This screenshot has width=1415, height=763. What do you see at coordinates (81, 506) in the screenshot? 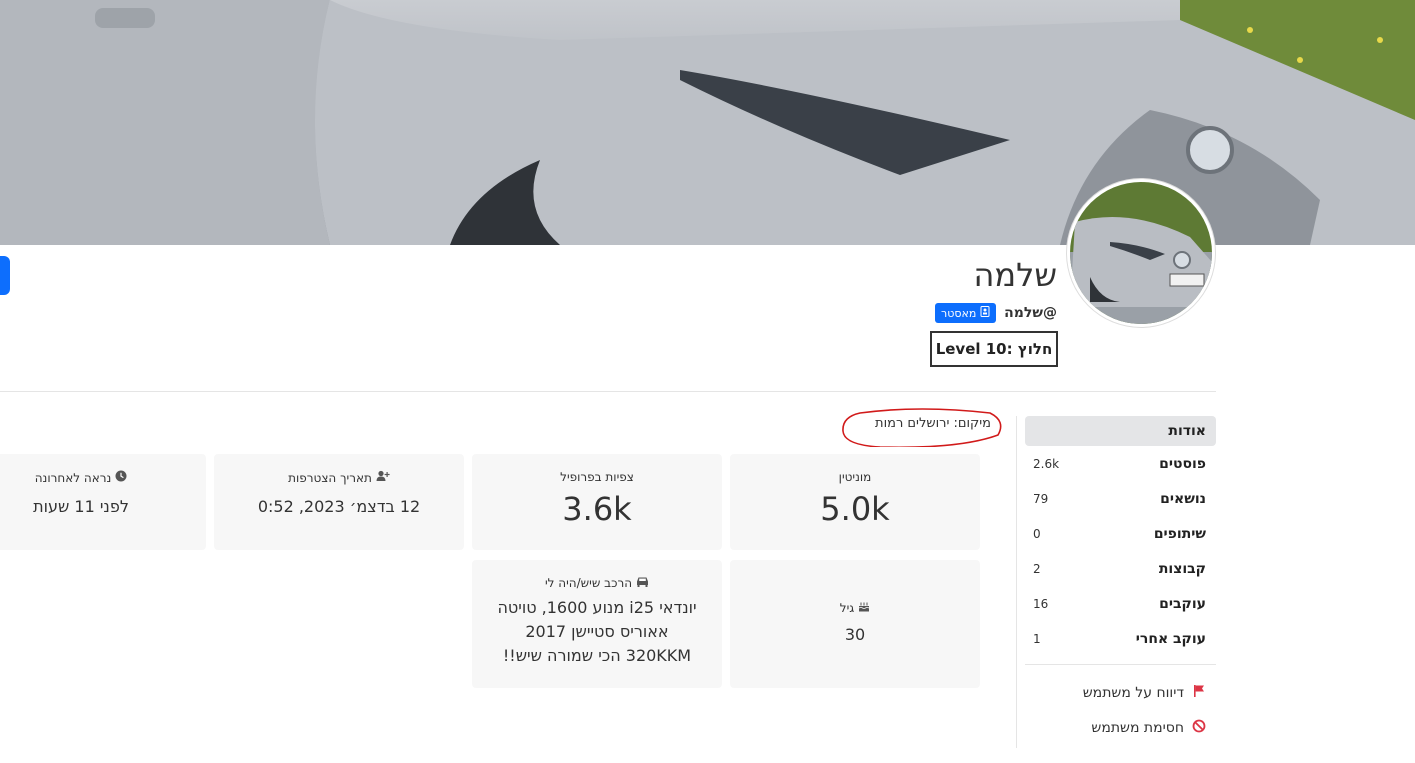
I see `stat-value: לפני 11 שעות` at bounding box center [81, 506].